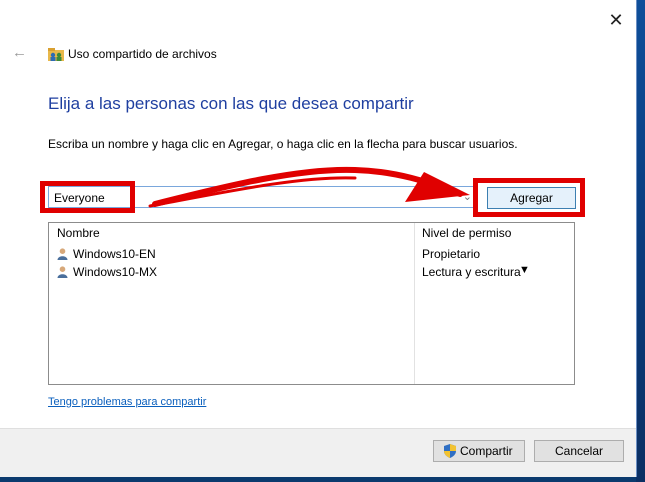  What do you see at coordinates (640, 241) in the screenshot?
I see `desktop-background` at bounding box center [640, 241].